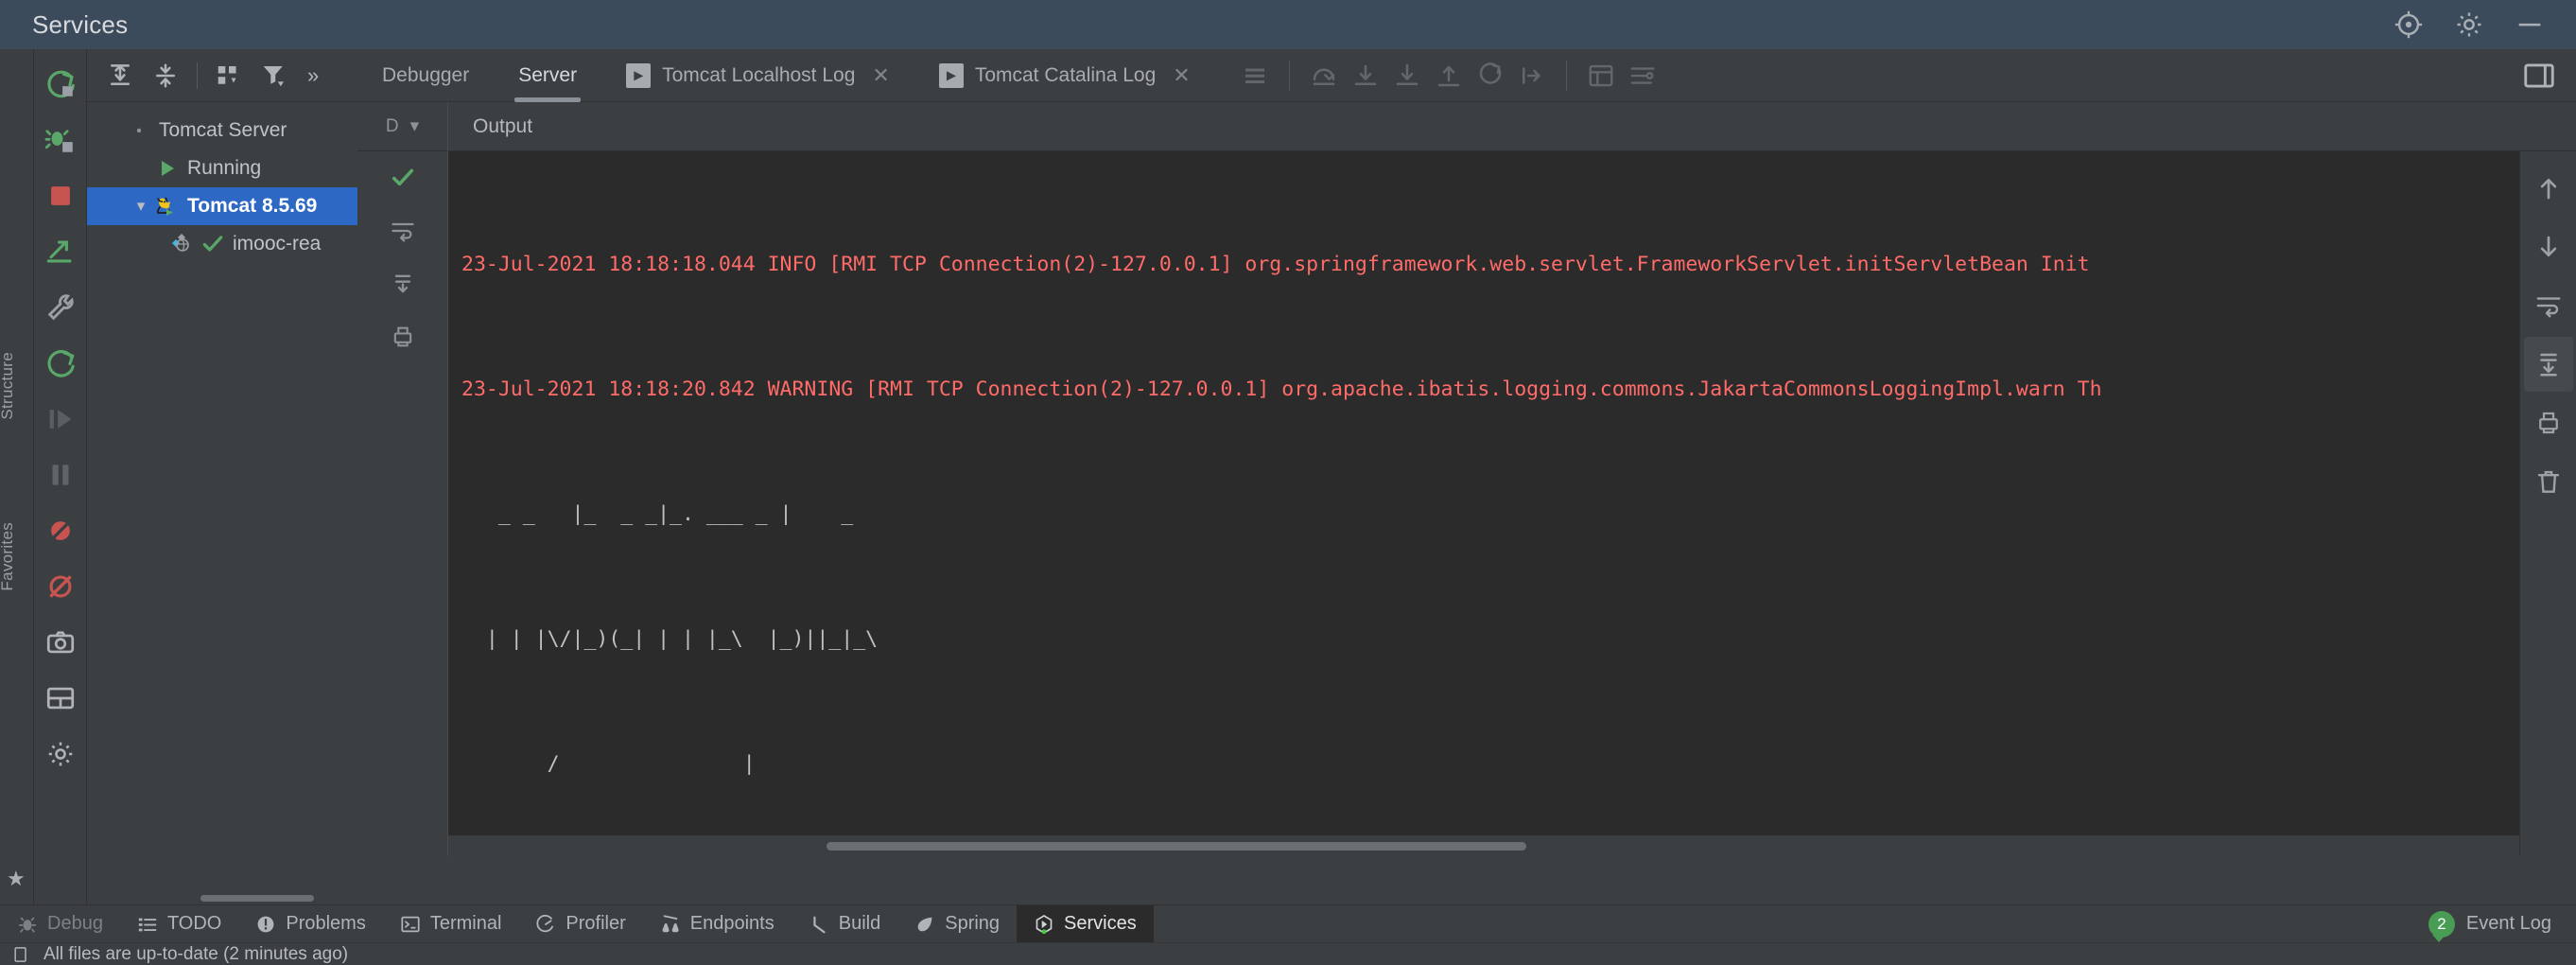 This screenshot has height=965, width=2576. What do you see at coordinates (1532, 75) in the screenshot?
I see `run-to-cursor-icon` at bounding box center [1532, 75].